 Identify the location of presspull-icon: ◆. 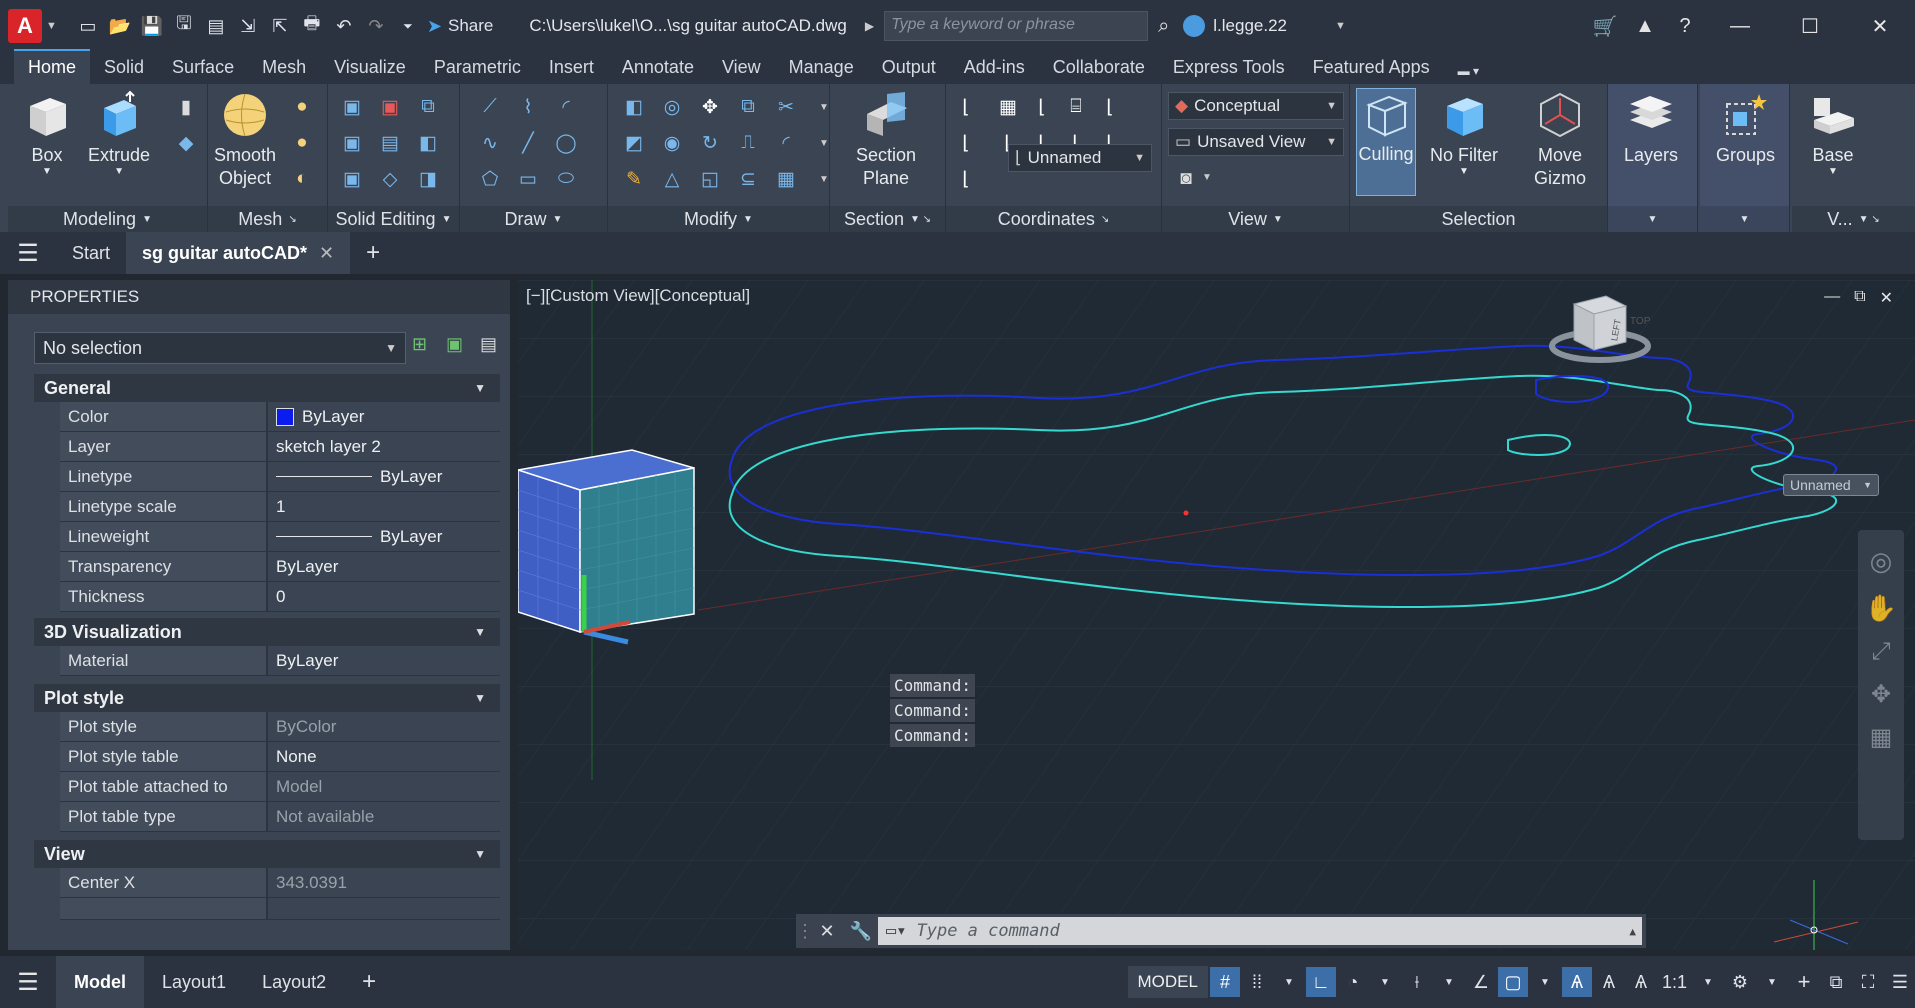
(186, 143).